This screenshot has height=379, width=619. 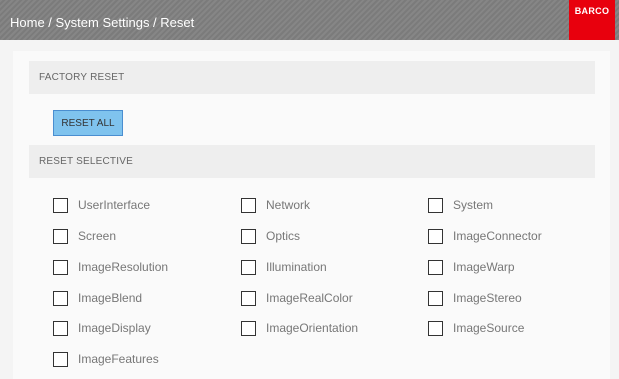 What do you see at coordinates (473, 205) in the screenshot?
I see `option-label: System` at bounding box center [473, 205].